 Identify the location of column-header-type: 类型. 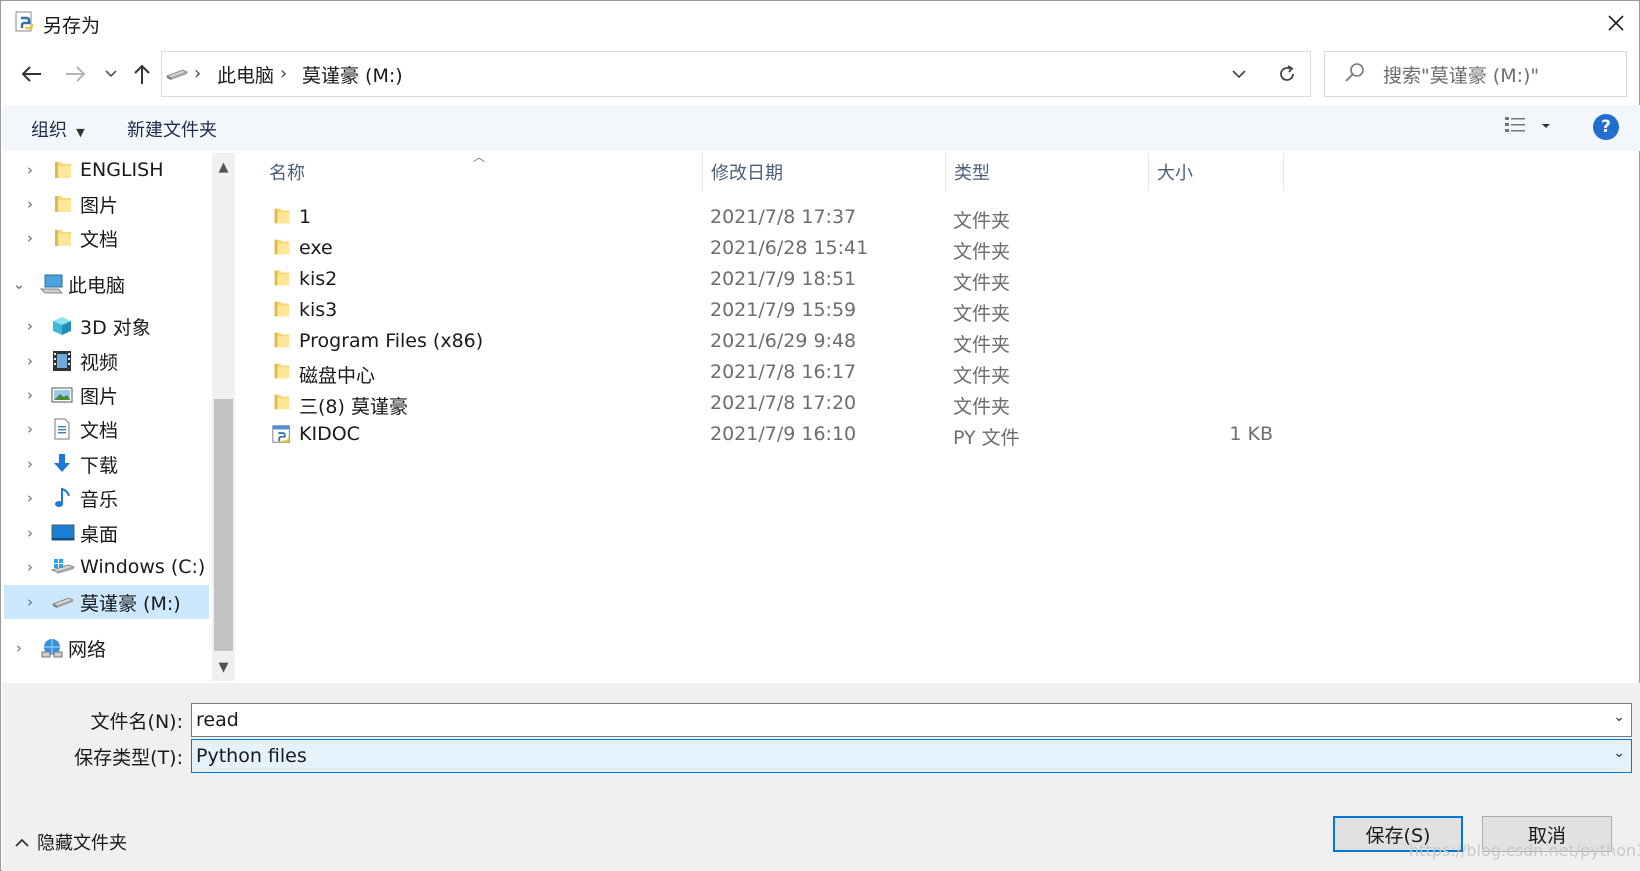
(972, 172).